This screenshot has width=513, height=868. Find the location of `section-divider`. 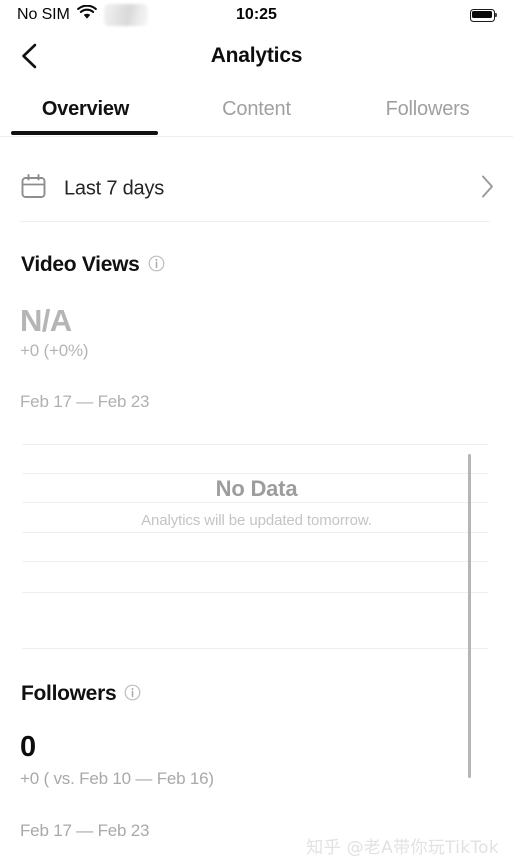

section-divider is located at coordinates (255, 648).